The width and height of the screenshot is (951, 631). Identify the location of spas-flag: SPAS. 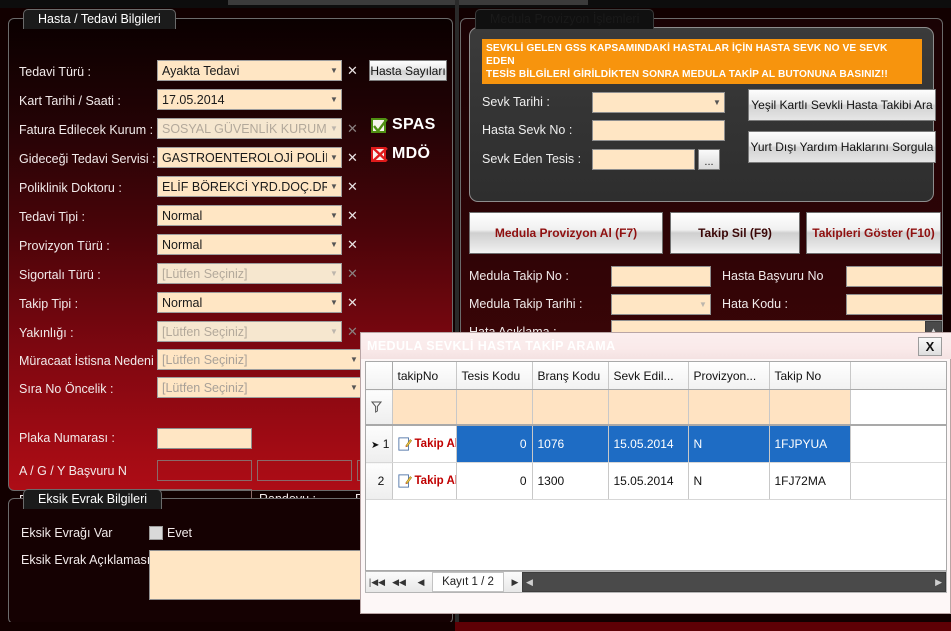
(403, 125).